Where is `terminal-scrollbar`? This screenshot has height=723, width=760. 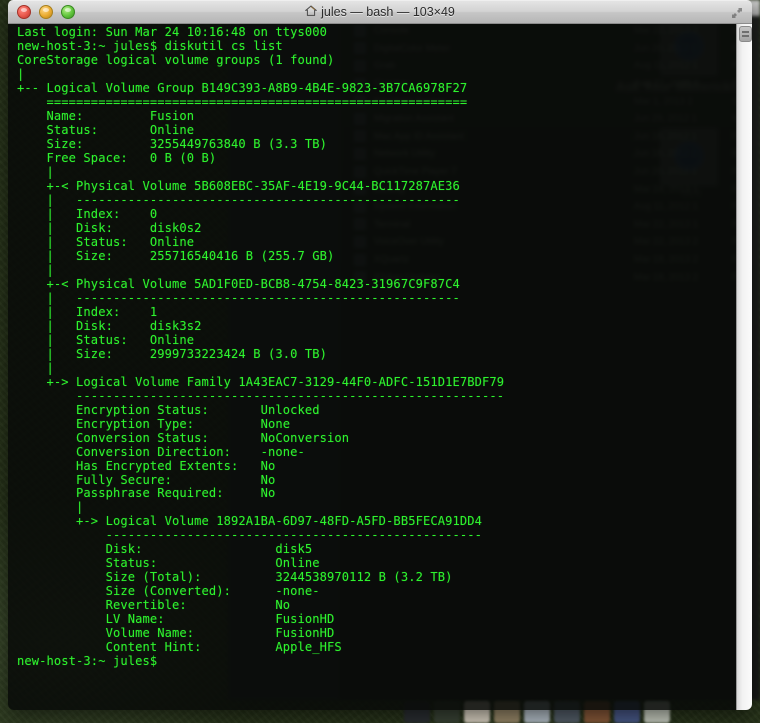
terminal-scrollbar is located at coordinates (744, 367).